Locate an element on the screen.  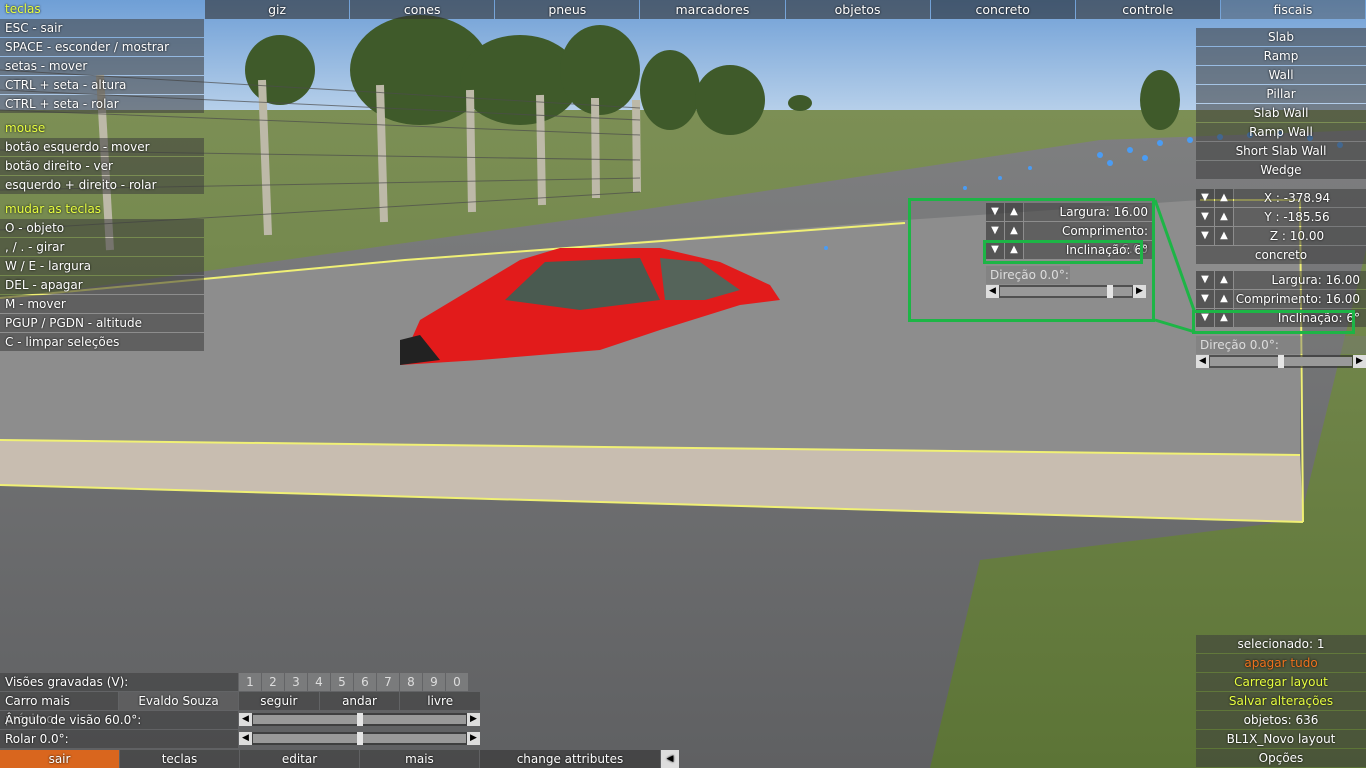
type-slab-button: Slab is located at coordinates (1281, 37).